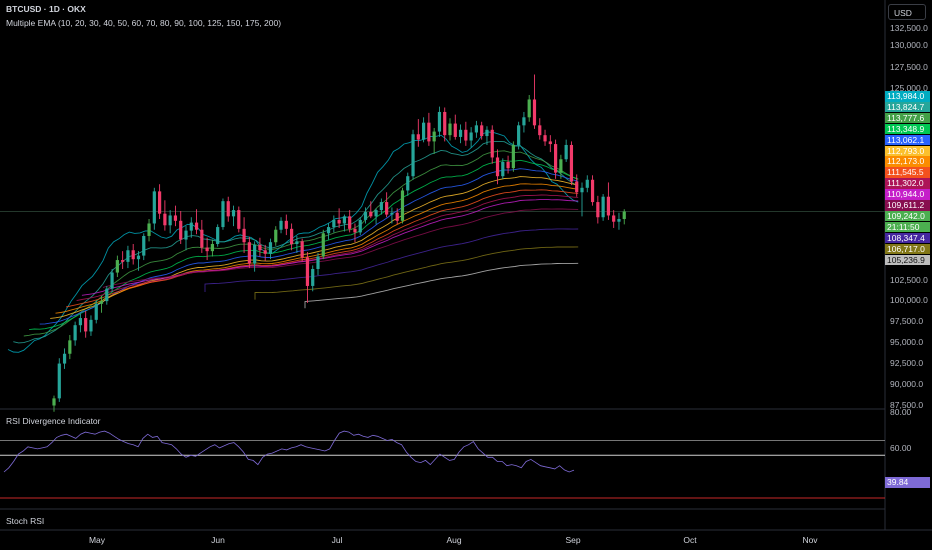  Describe the element at coordinates (907, 194) in the screenshot. I see `price-tag: 110,944.0` at that location.